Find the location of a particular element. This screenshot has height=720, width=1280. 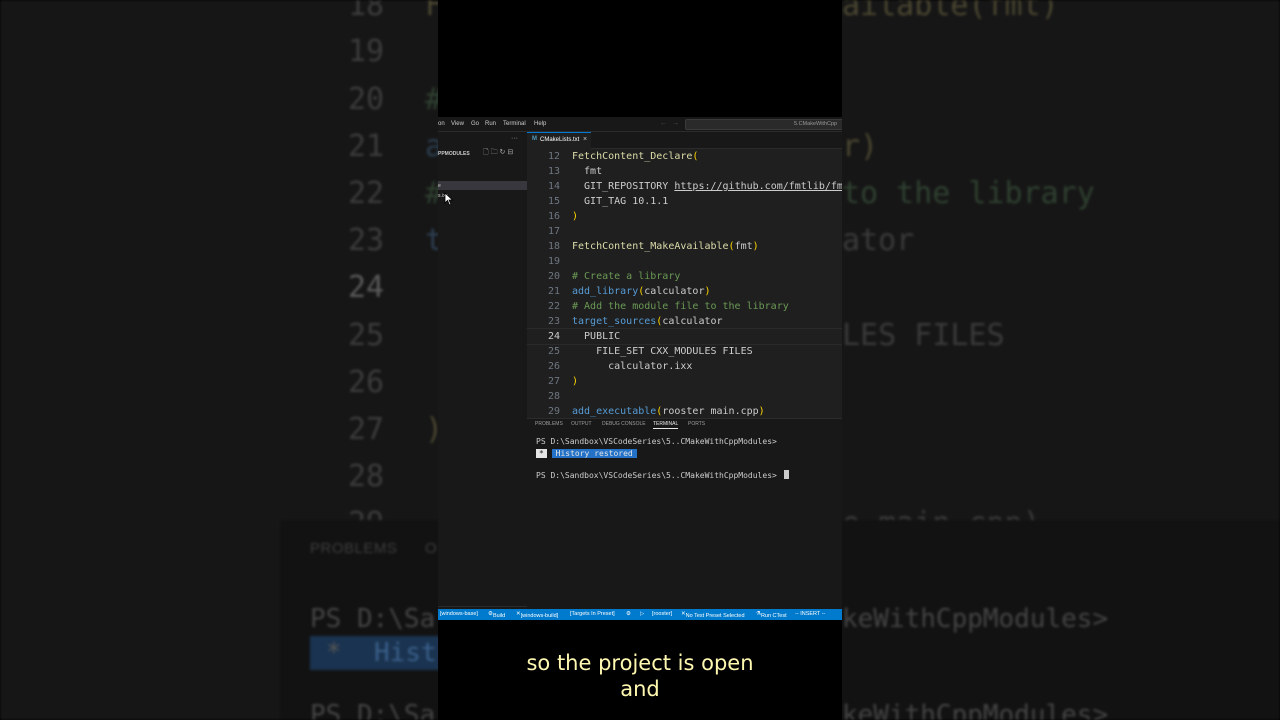

status-build-label: Build is located at coordinates (499, 616).